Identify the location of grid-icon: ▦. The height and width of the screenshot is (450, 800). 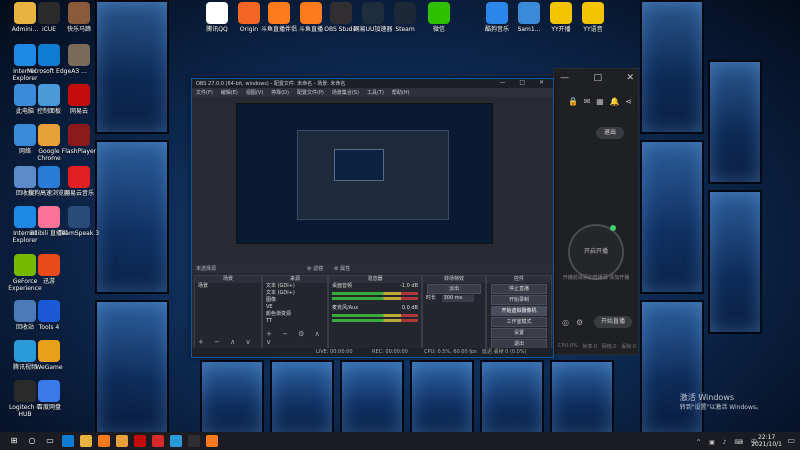
(600, 101).